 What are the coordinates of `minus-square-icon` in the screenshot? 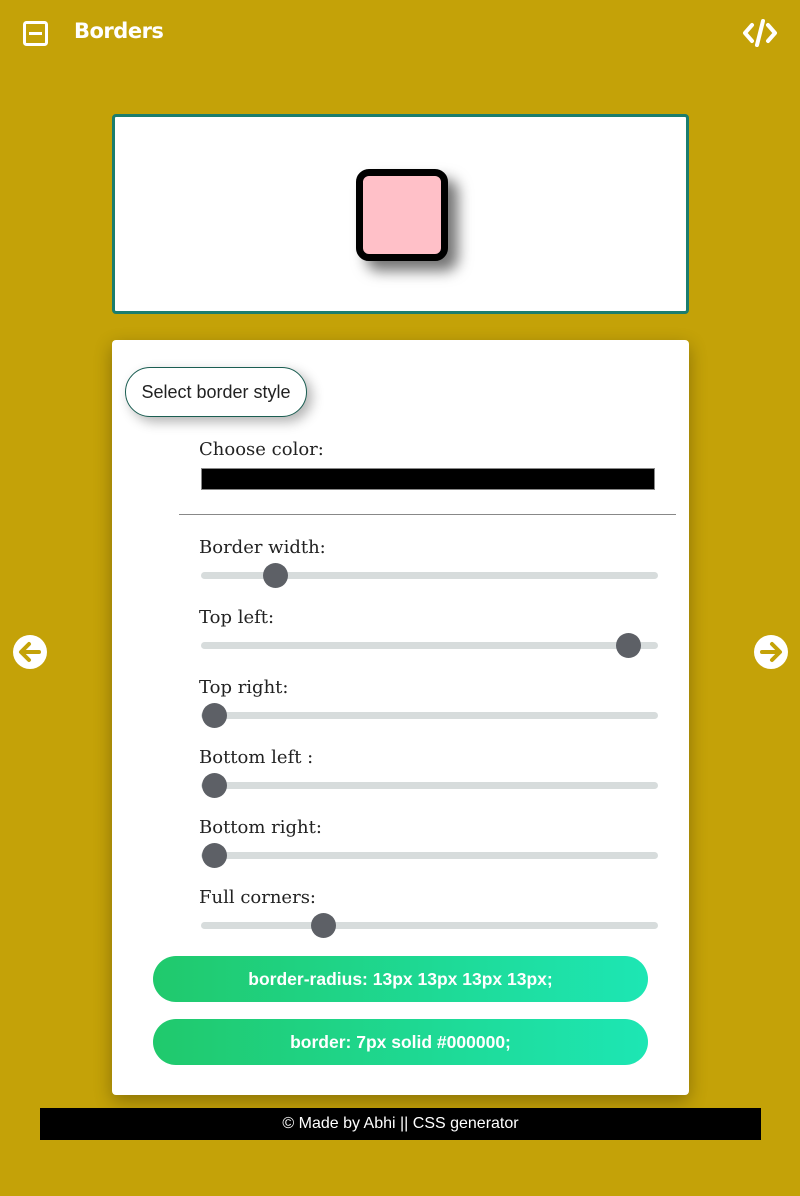 It's located at (35, 33).